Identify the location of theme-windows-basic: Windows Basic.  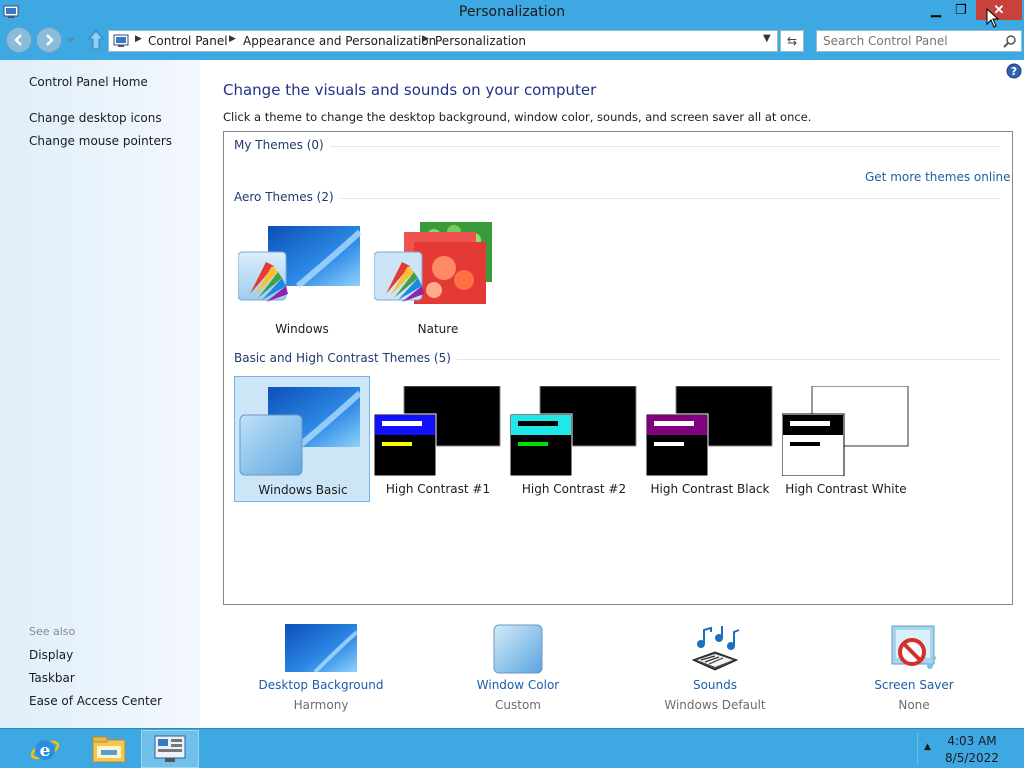
(302, 439).